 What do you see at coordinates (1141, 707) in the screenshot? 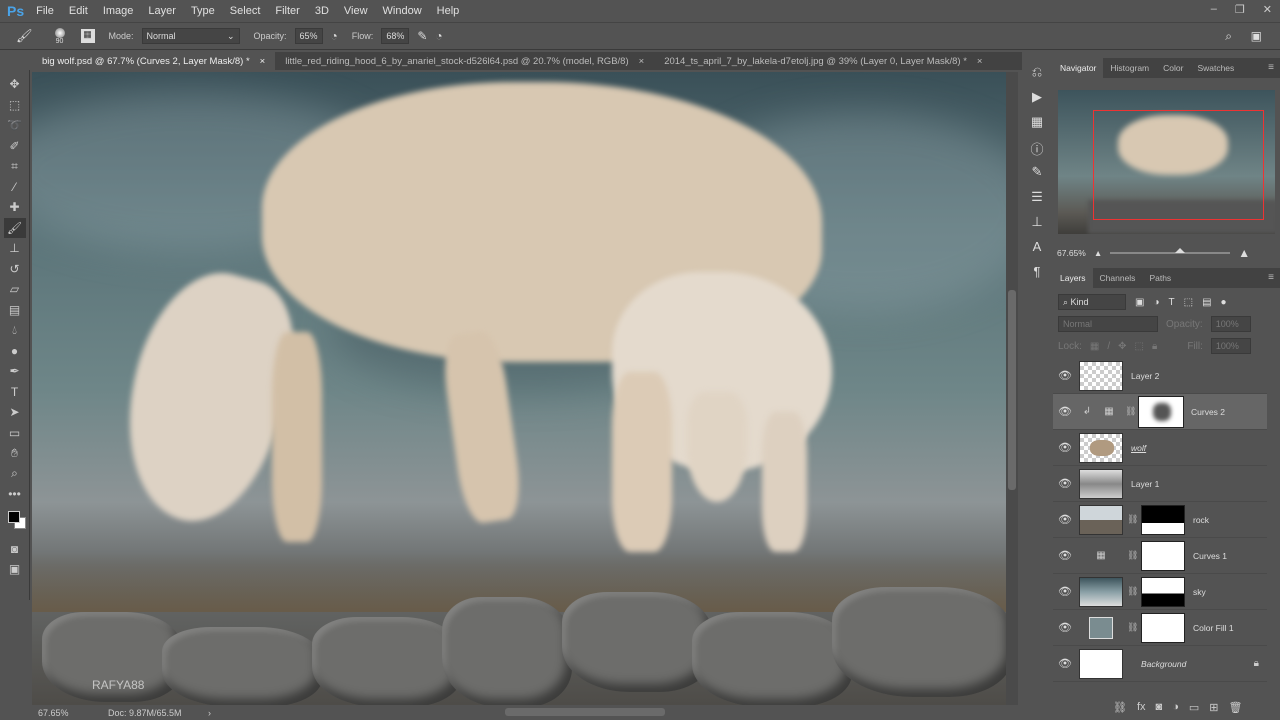
I see `layer-style-fx-icon: fx` at bounding box center [1141, 707].